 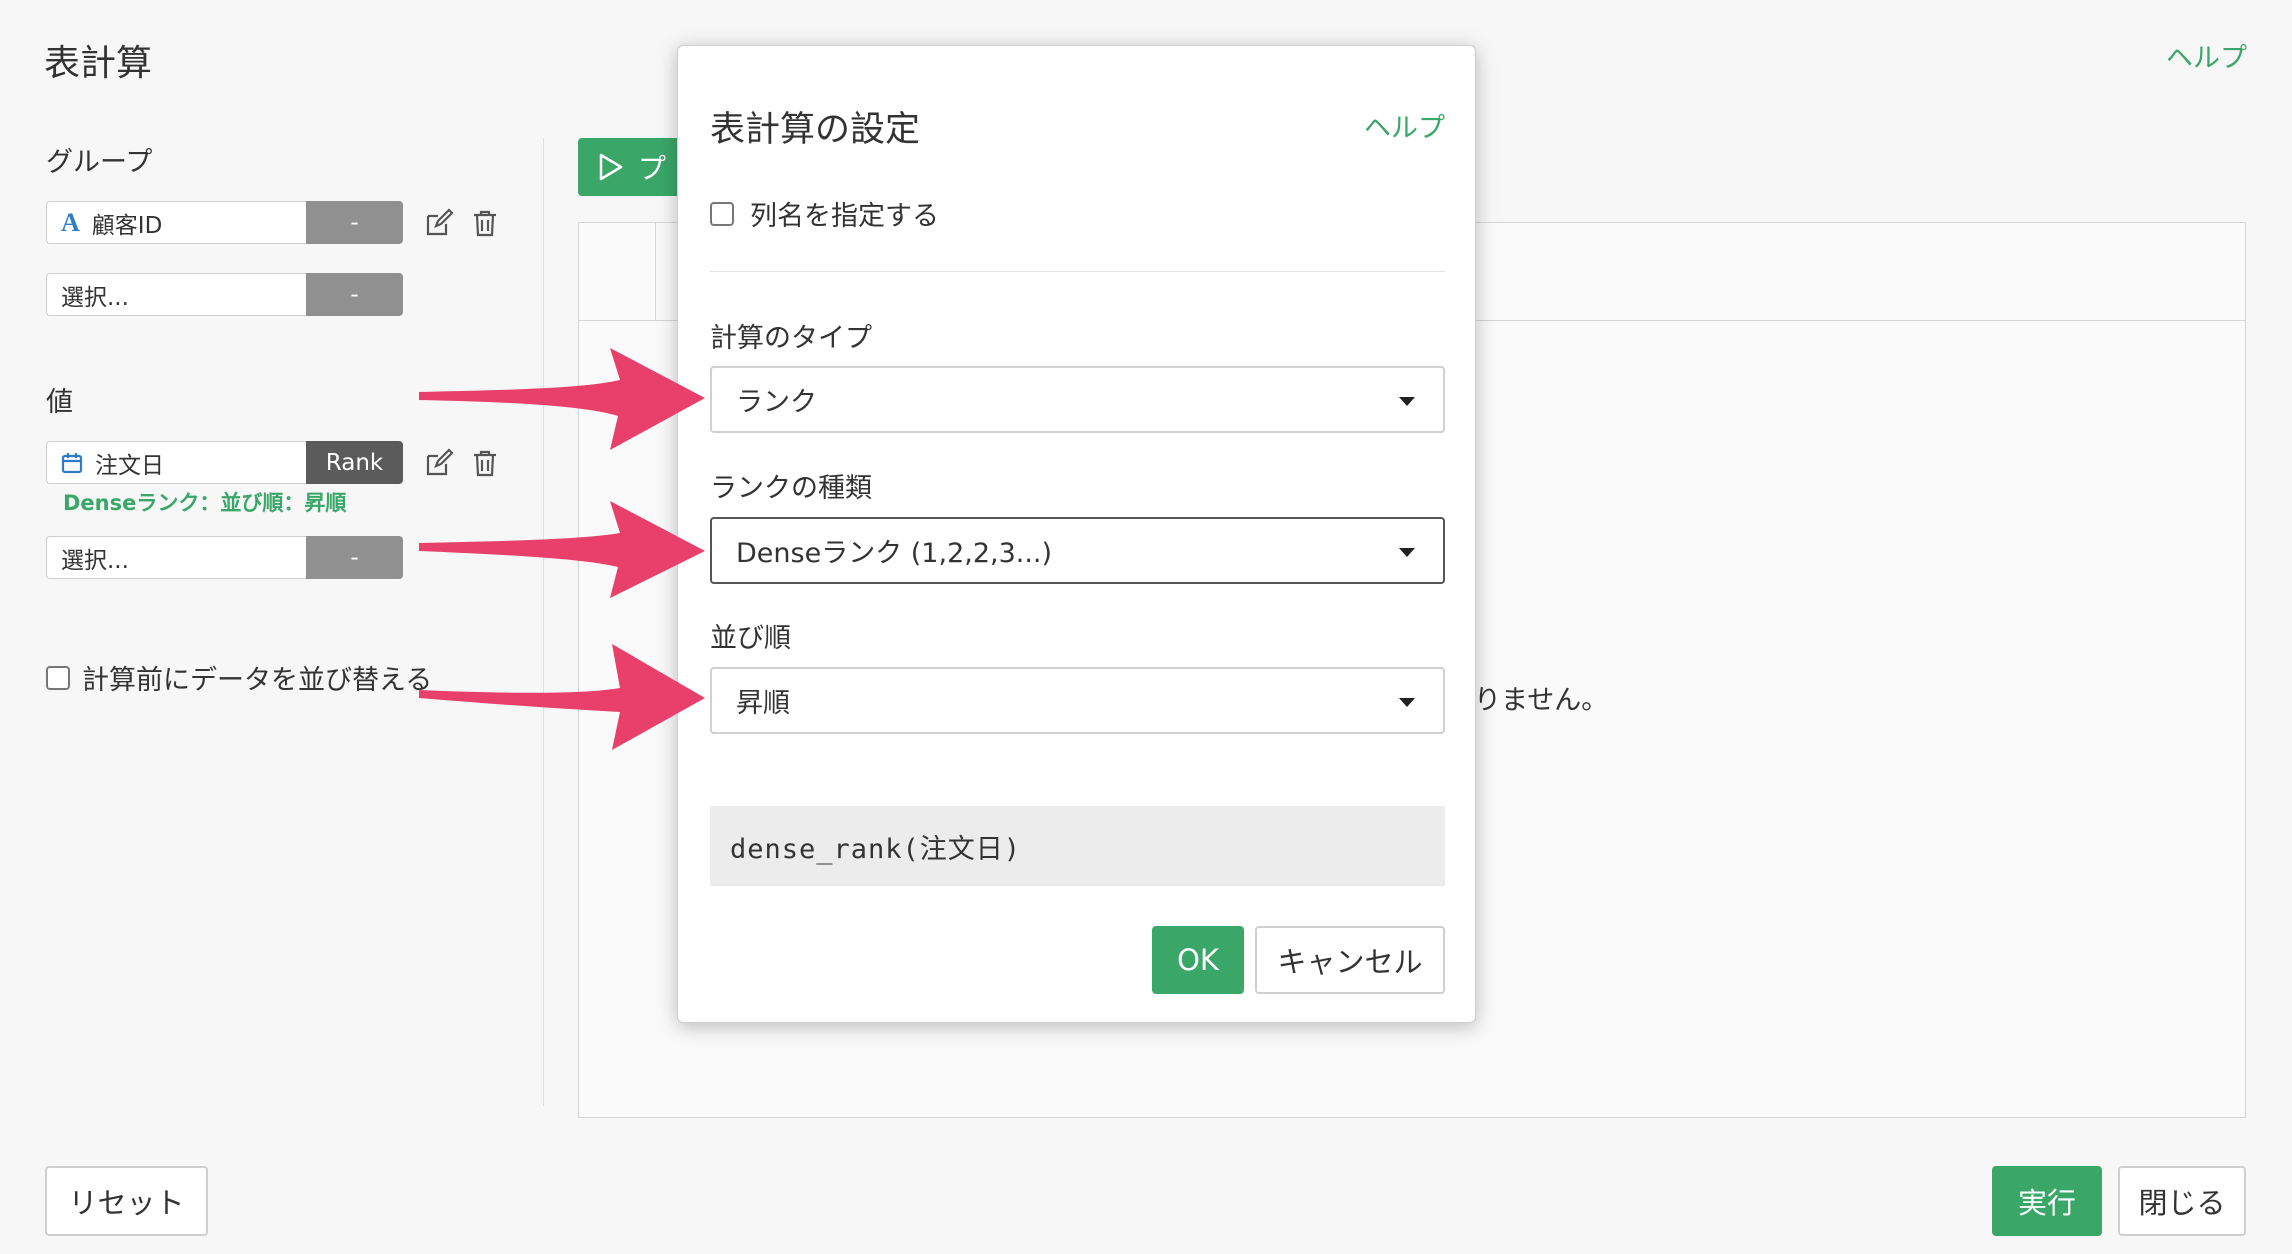 What do you see at coordinates (655, 271) in the screenshot?
I see `preview-column-border` at bounding box center [655, 271].